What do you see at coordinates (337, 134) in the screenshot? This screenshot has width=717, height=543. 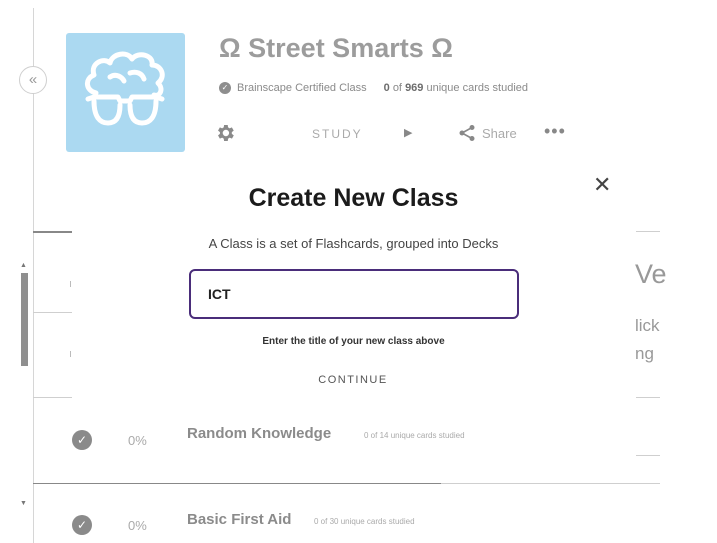 I see `study-button: STUDY` at bounding box center [337, 134].